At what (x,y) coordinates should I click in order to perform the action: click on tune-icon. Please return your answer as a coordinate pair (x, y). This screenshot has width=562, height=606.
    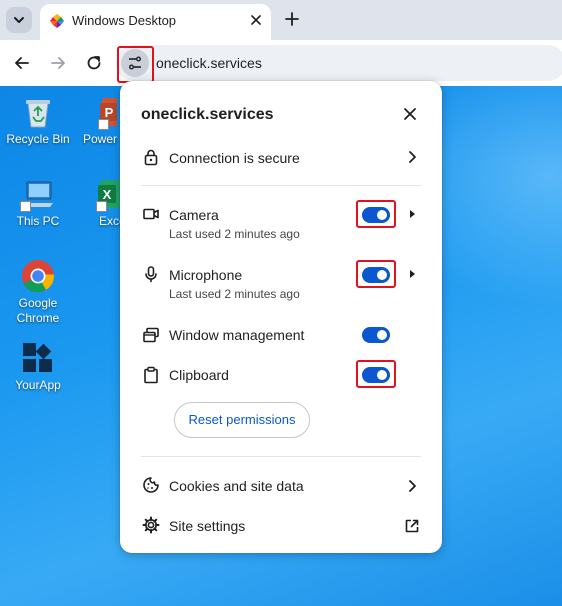
    Looking at the image, I should click on (135, 63).